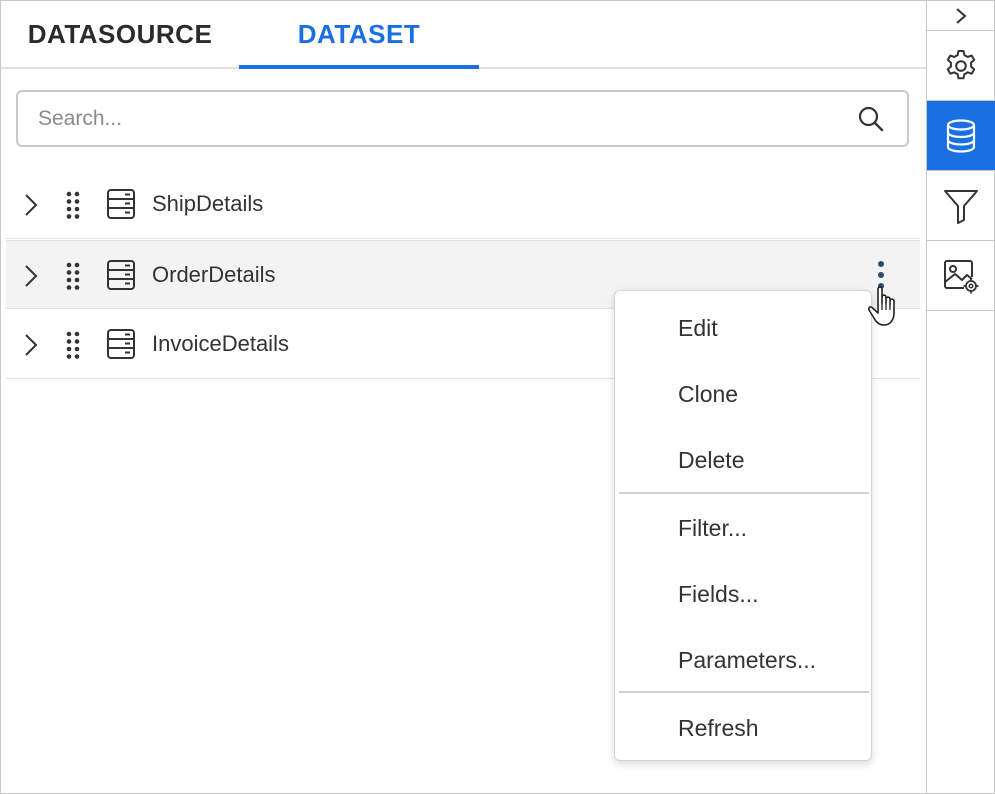 The width and height of the screenshot is (995, 794). I want to click on database-icon, so click(961, 135).